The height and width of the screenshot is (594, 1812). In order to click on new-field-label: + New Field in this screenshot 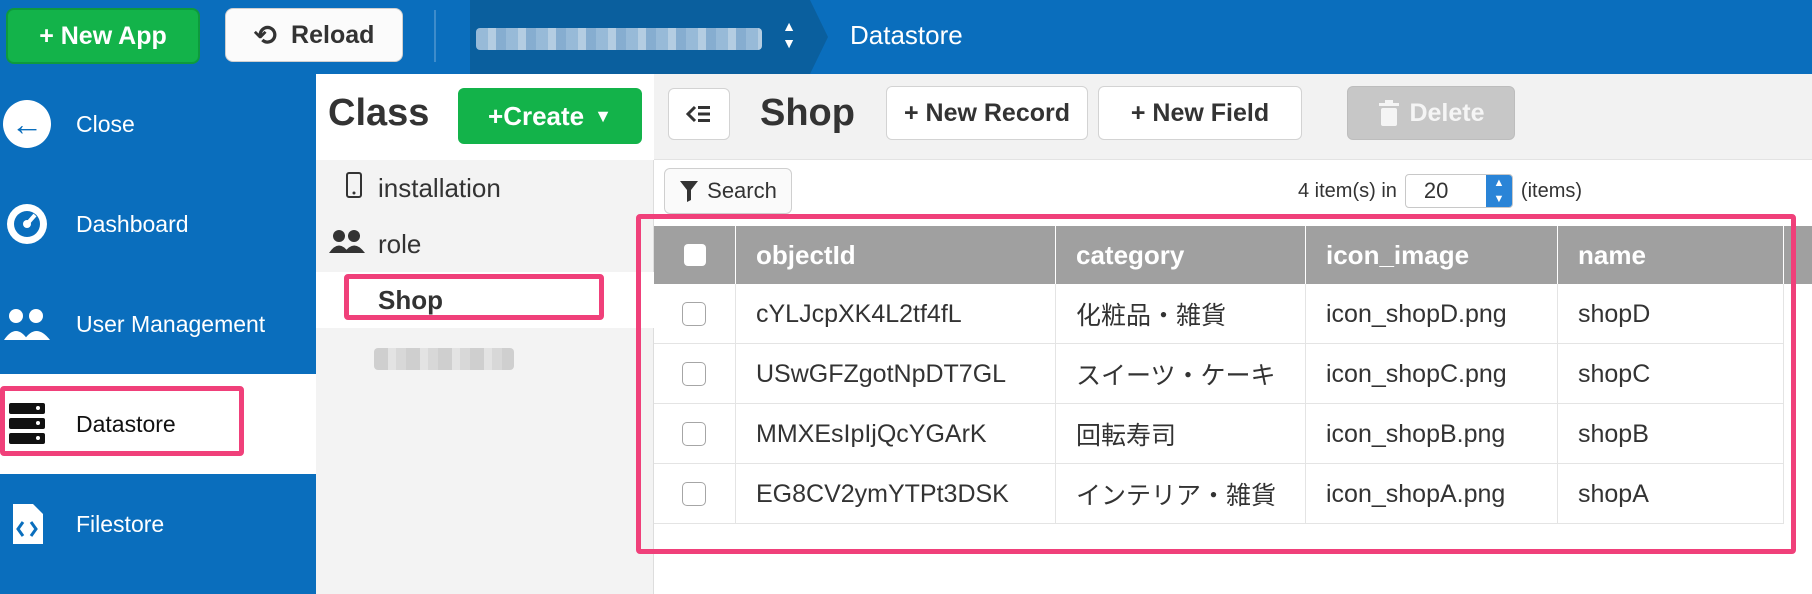, I will do `click(1200, 112)`.